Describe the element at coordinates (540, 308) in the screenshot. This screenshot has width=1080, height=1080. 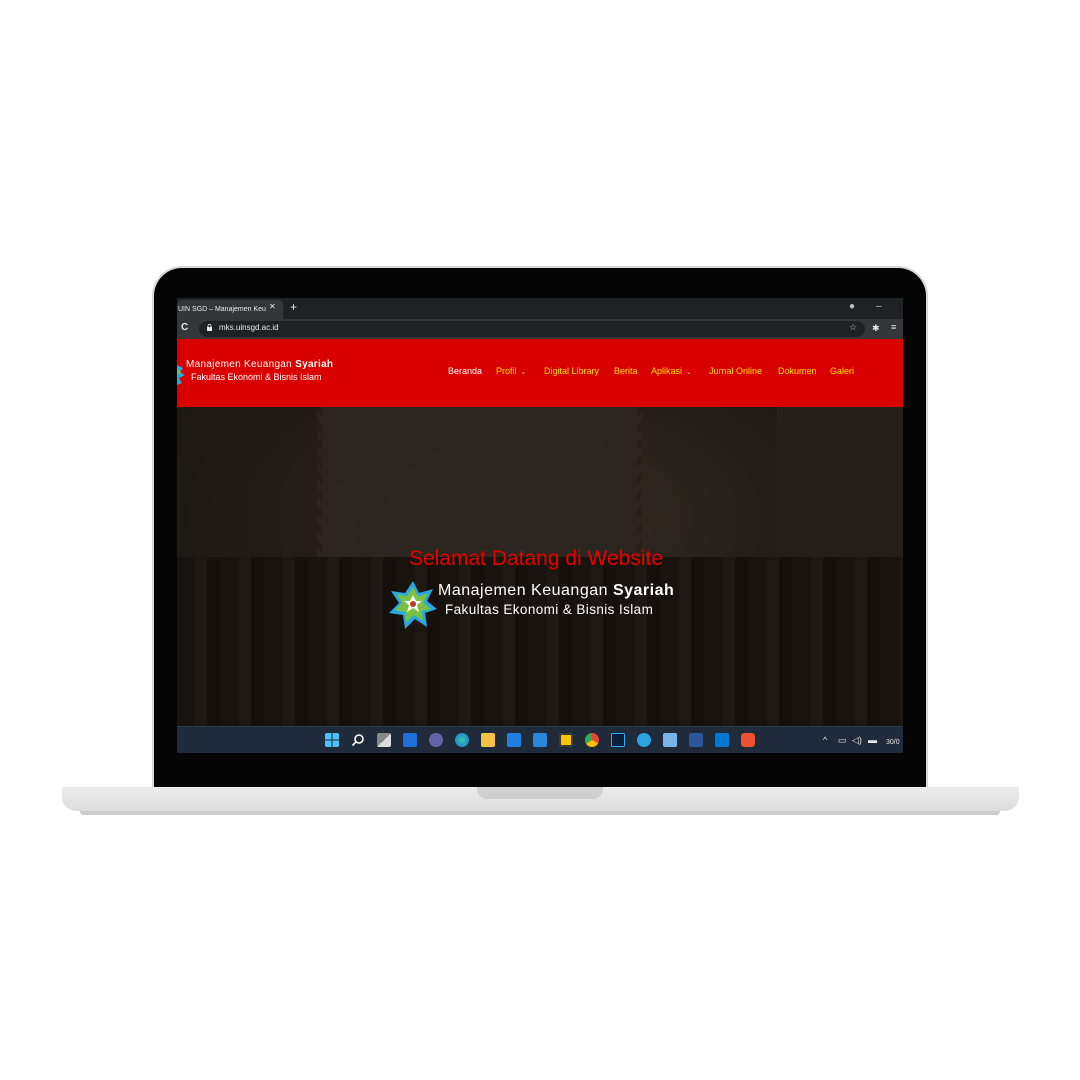
I see `browser-tab-bar: UIN SGD – Manajemen Keu ✕ + ● –` at that location.